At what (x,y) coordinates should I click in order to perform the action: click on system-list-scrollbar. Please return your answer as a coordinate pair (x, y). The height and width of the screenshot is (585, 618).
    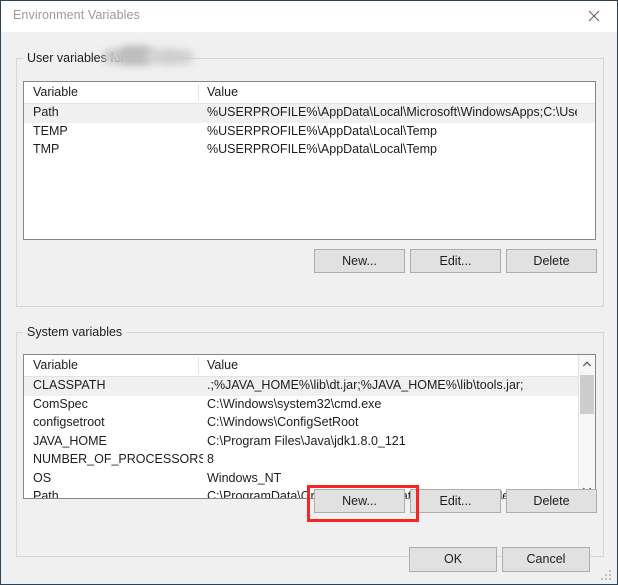
    Looking at the image, I should click on (586, 426).